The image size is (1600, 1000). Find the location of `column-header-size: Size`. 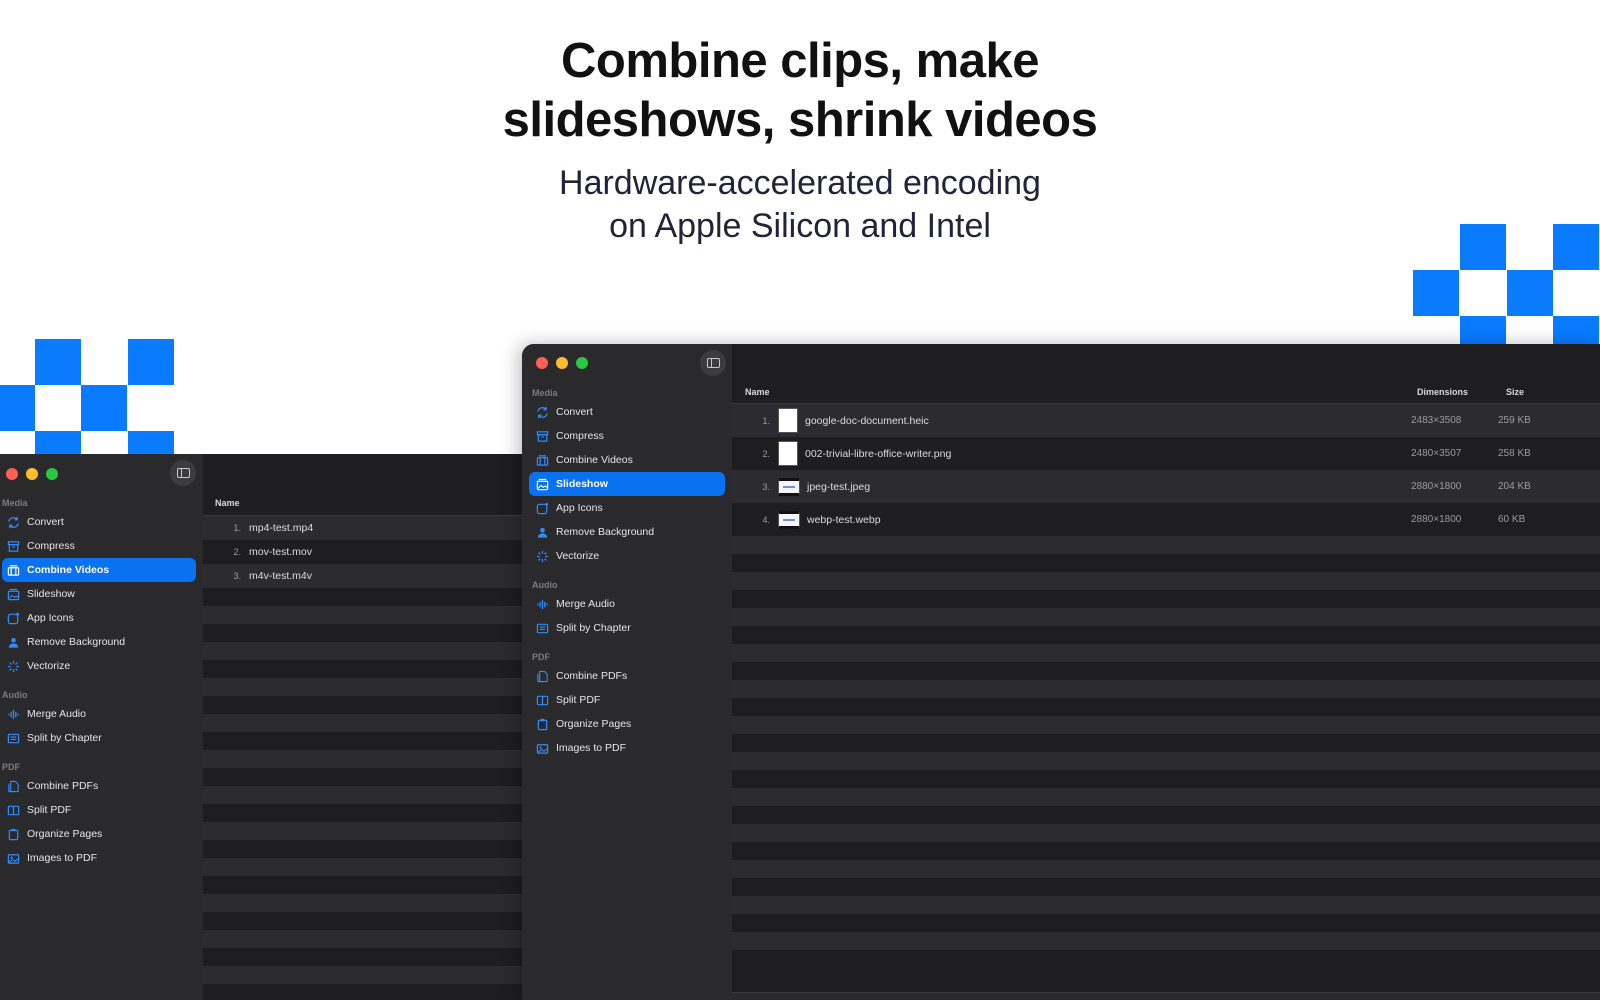

column-header-size: Size is located at coordinates (1515, 392).